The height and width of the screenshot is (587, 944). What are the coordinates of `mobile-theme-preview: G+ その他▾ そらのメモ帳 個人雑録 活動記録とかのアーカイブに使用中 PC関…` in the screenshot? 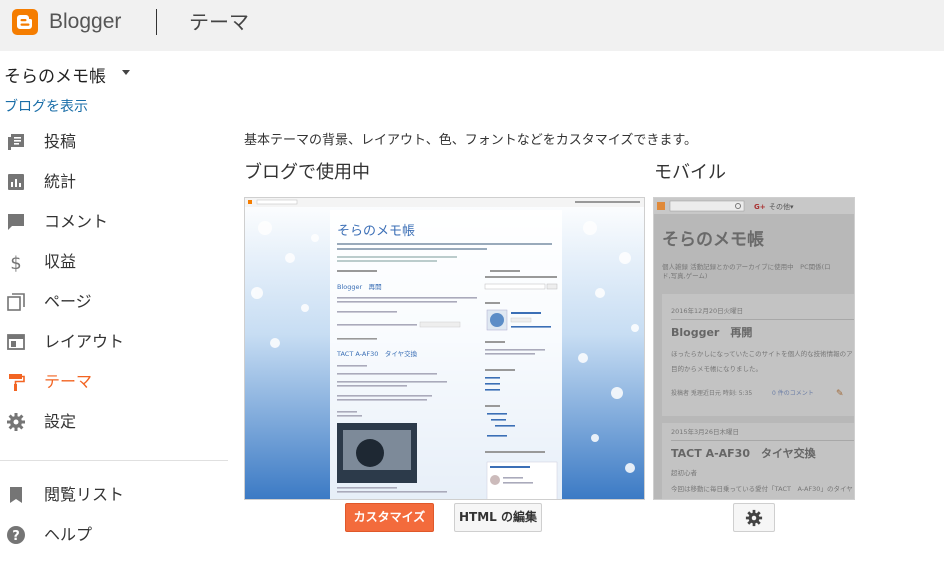 It's located at (754, 348).